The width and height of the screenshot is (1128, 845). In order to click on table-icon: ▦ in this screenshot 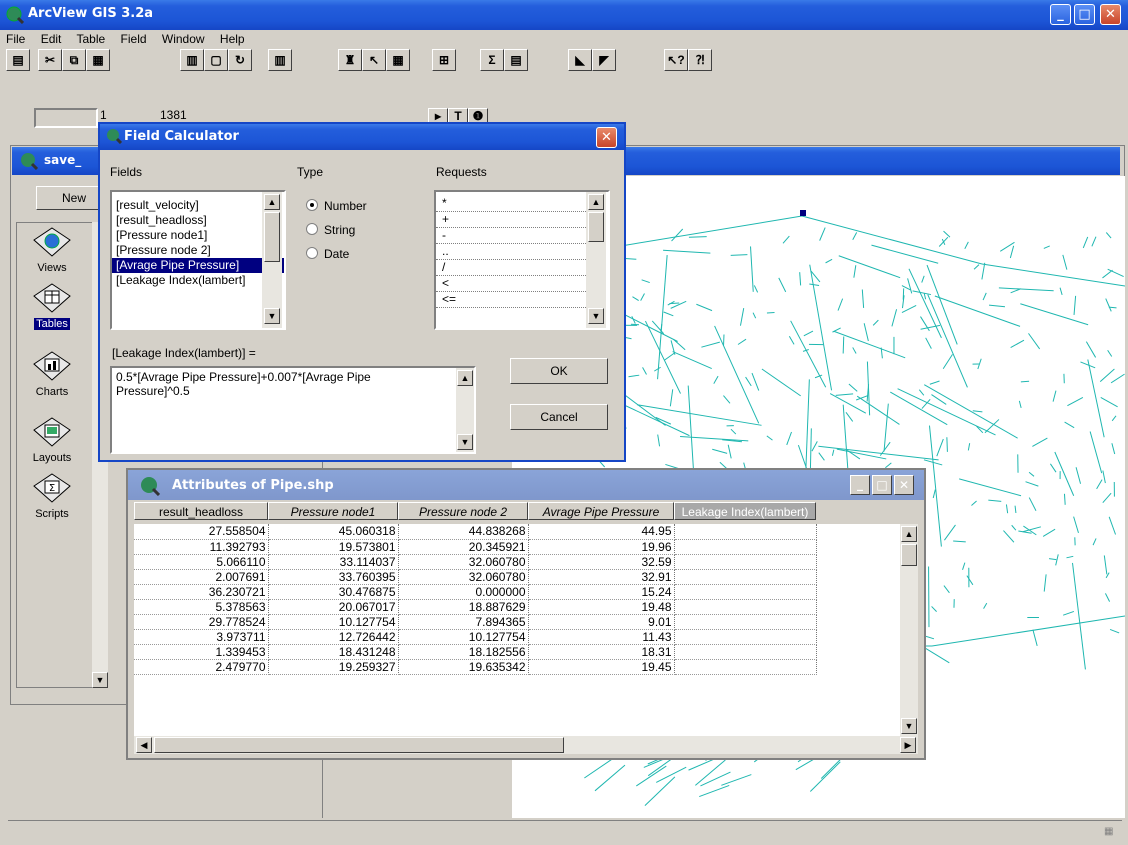, I will do `click(398, 60)`.